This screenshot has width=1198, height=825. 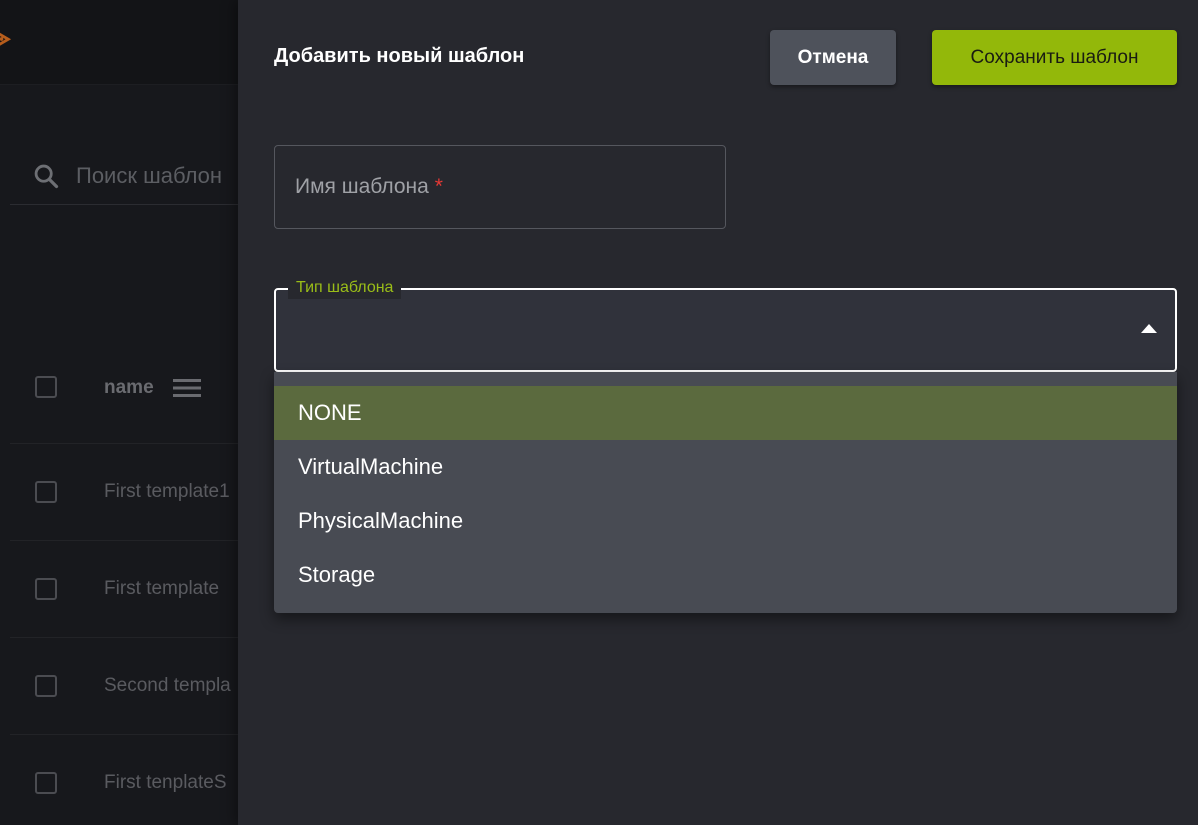 I want to click on save-template-button: Сохранить шаблон, so click(x=1054, y=57).